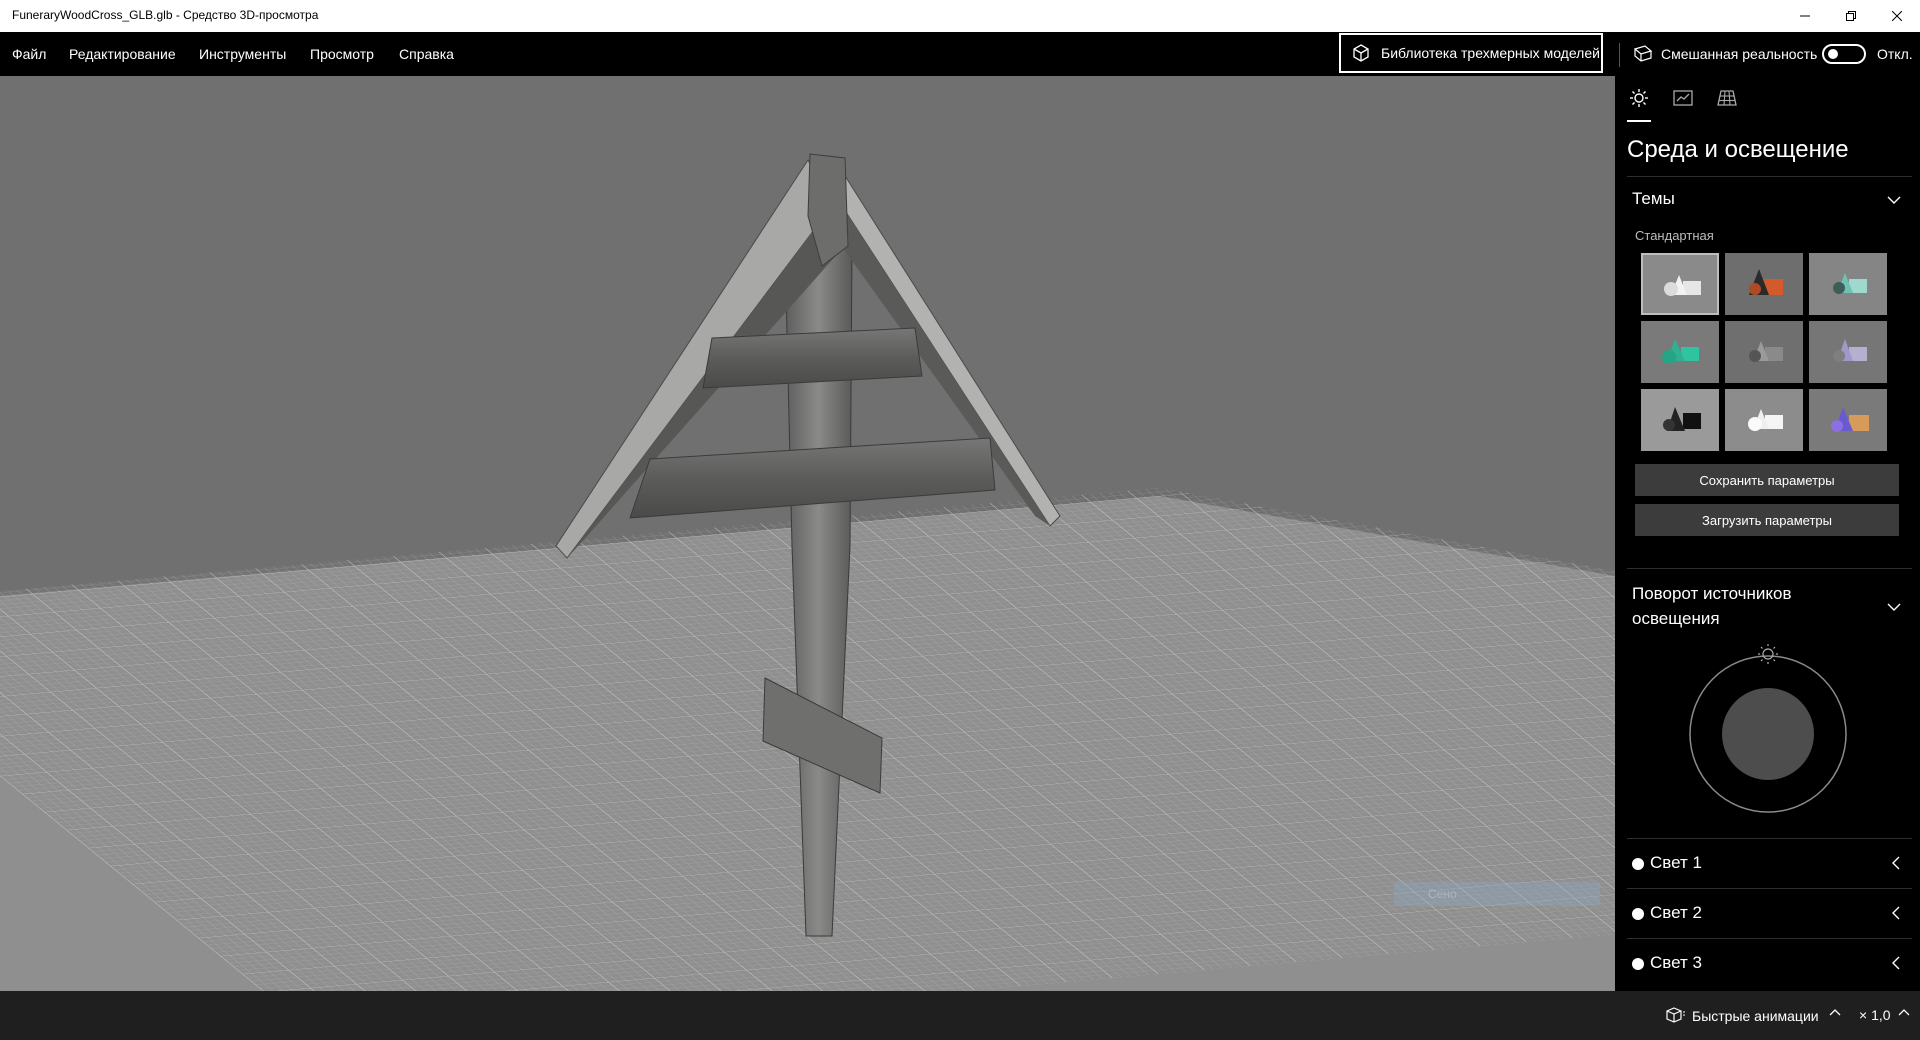 This screenshot has width=1920, height=1040. Describe the element at coordinates (1833, 54) in the screenshot. I see `toggle-knob` at that location.